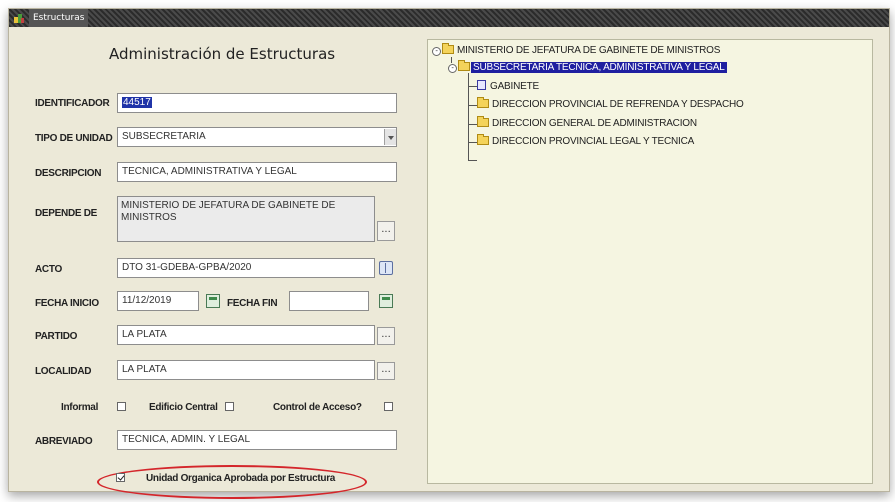 This screenshot has height=502, width=895. Describe the element at coordinates (317, 407) in the screenshot. I see `control-acceso-label: Control de Acceso?` at that location.